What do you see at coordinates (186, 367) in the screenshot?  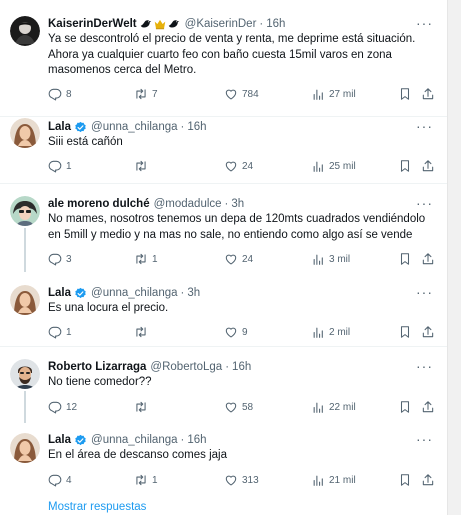 I see `author-handle: @RobertoLga` at bounding box center [186, 367].